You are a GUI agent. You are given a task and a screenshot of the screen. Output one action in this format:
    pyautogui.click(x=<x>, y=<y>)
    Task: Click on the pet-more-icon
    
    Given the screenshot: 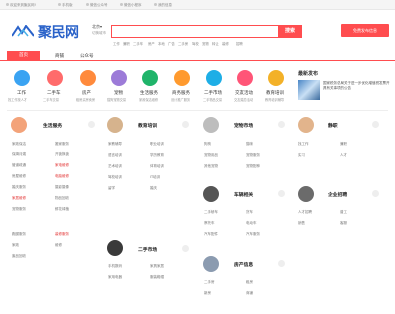 What is the action you would take?
    pyautogui.click(x=281, y=124)
    